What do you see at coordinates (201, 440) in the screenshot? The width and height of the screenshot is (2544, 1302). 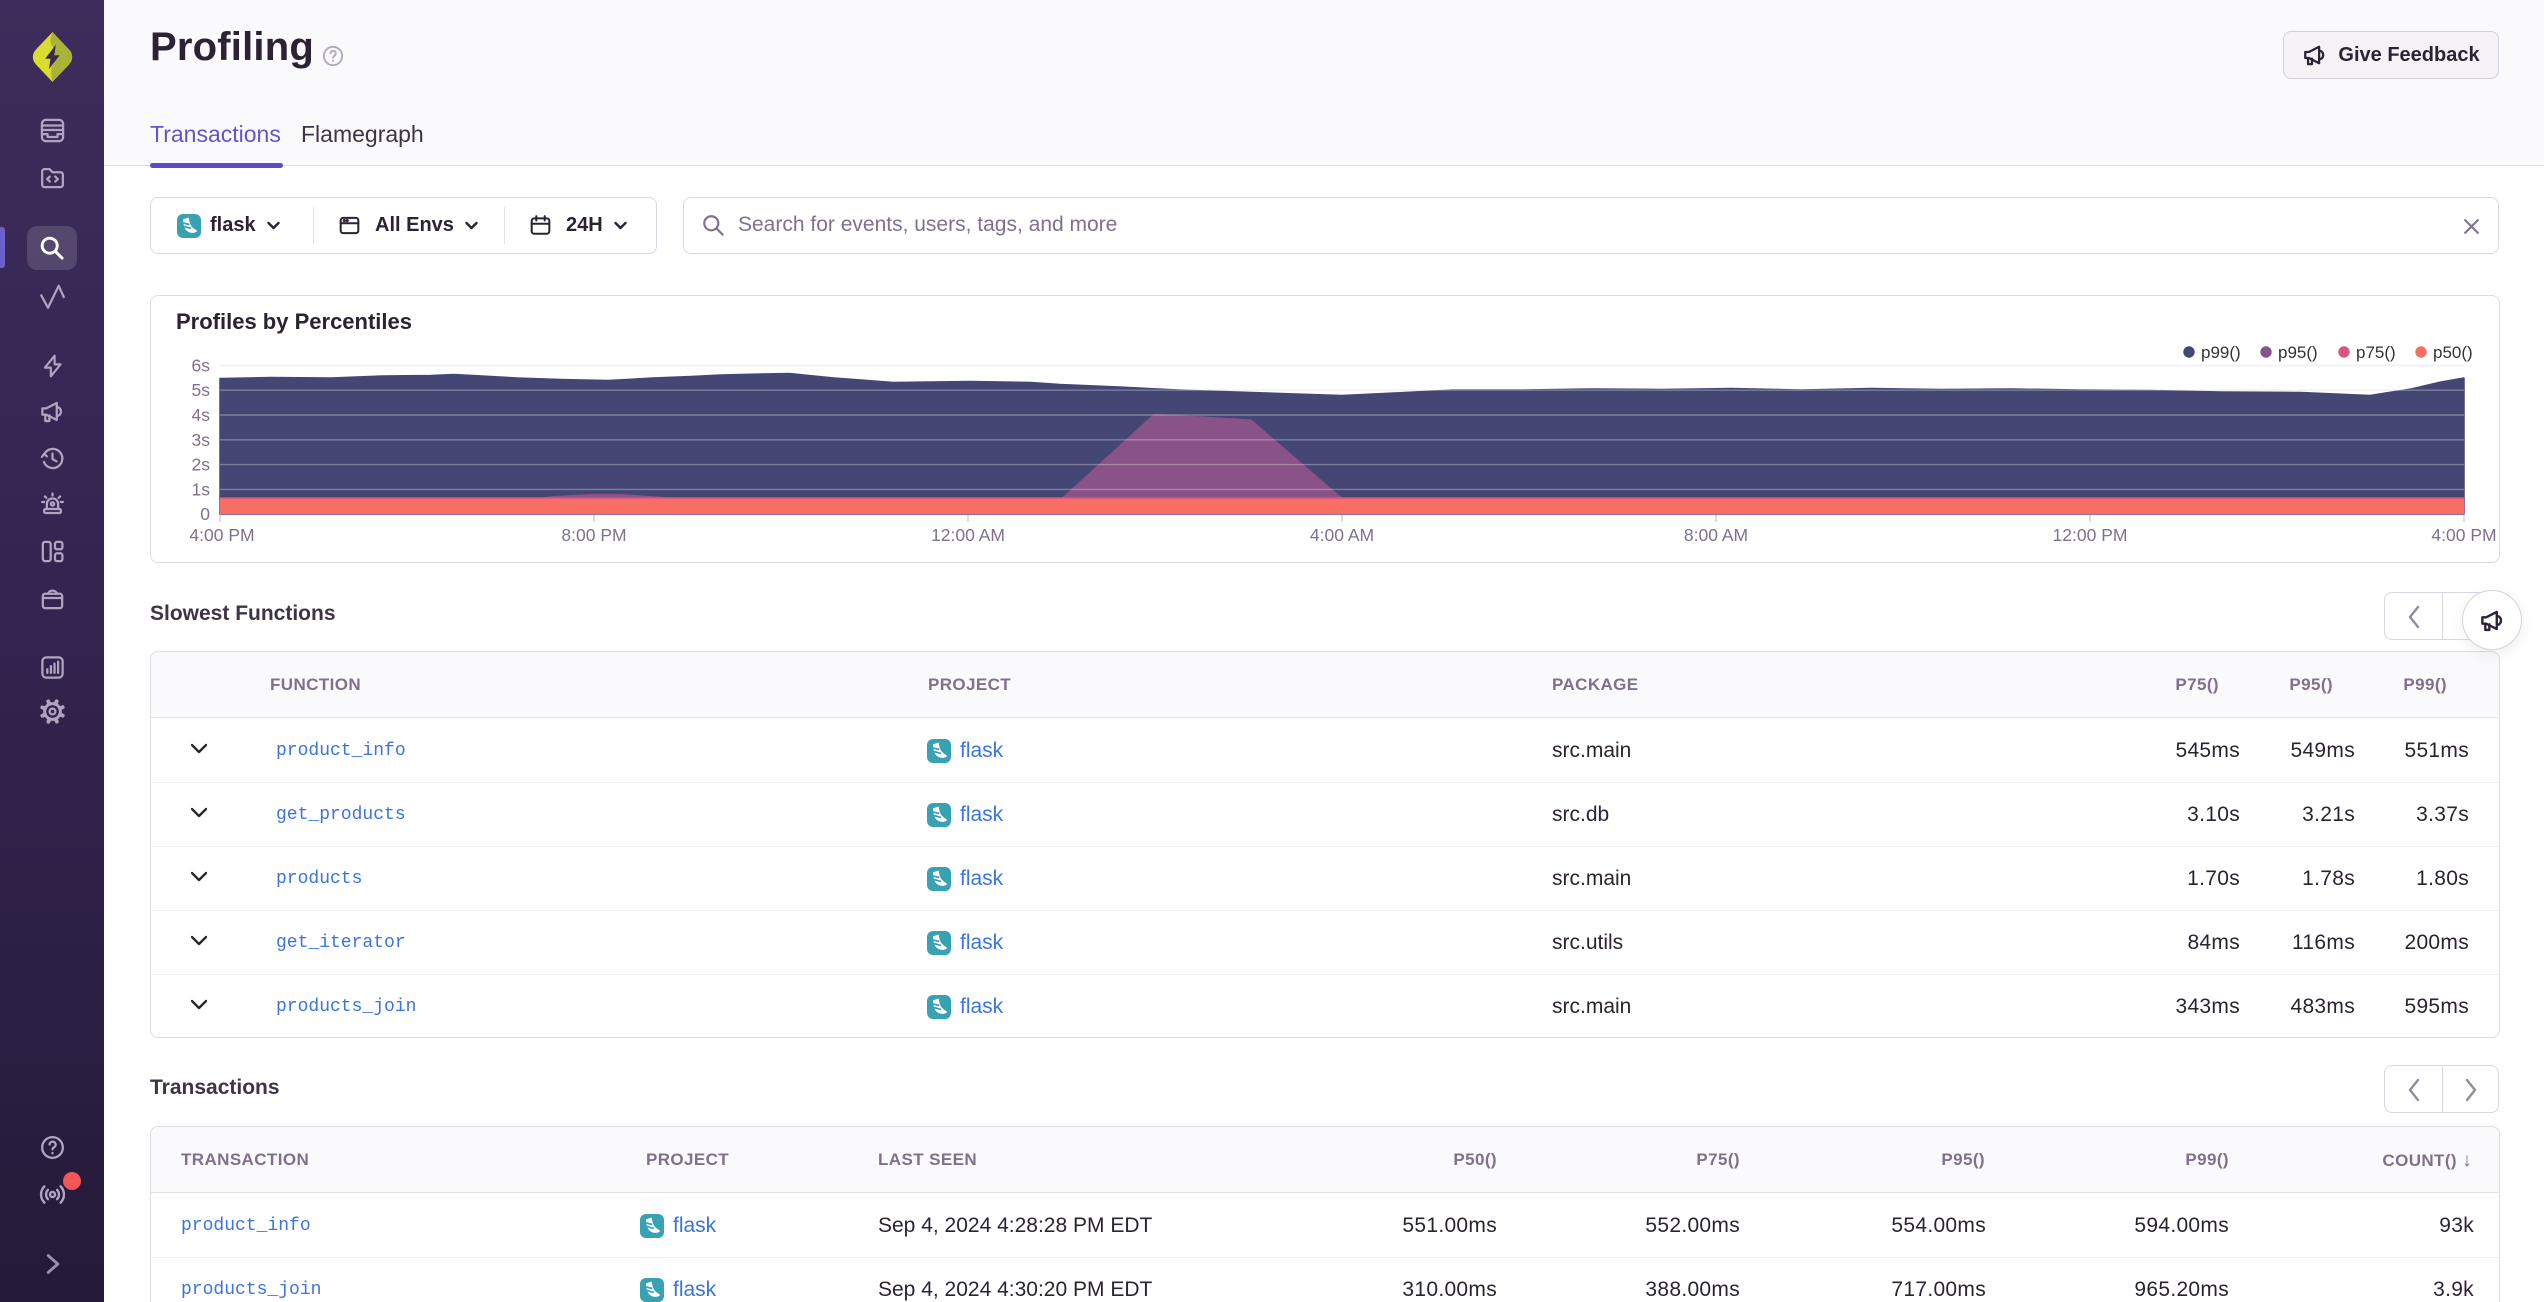 I see `svg-text: 3s` at bounding box center [201, 440].